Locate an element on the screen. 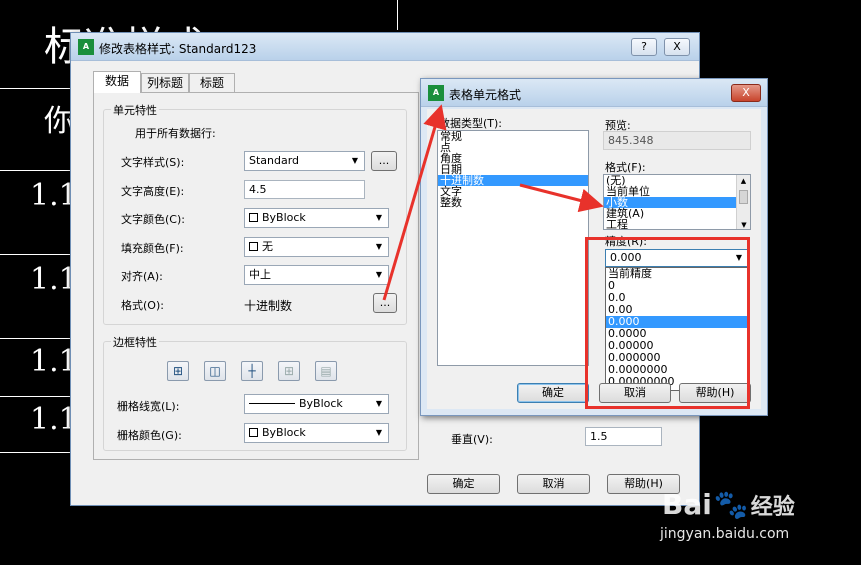  annotation-highlight-box is located at coordinates (667, 323).